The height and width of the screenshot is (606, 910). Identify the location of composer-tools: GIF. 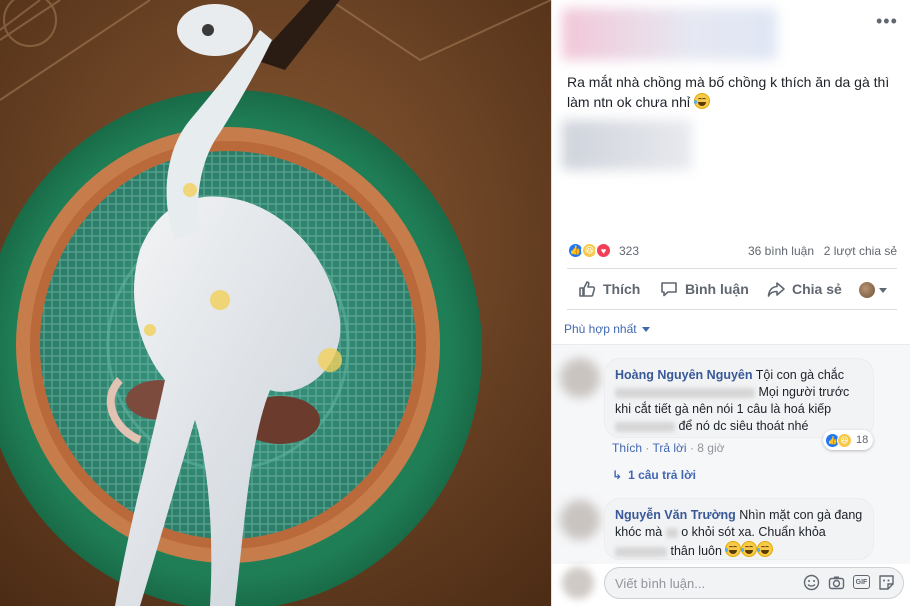
(849, 582).